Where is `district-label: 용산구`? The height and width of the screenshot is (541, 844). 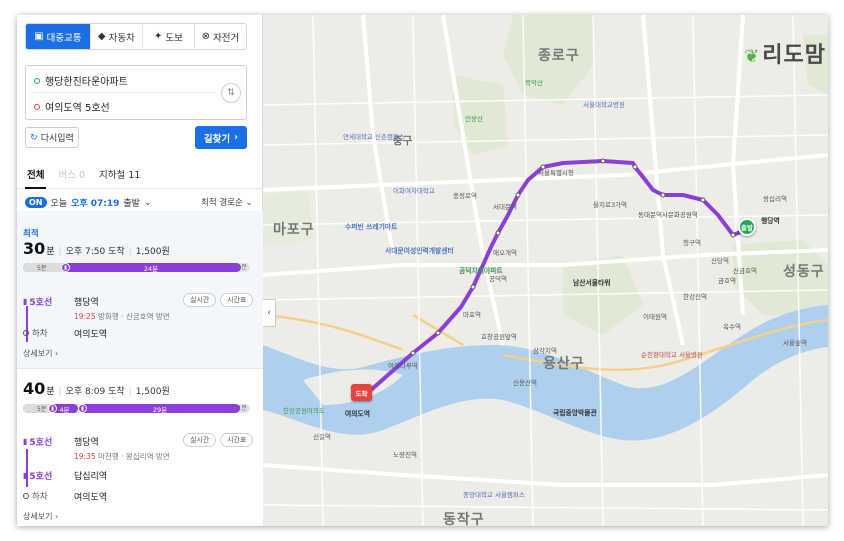
district-label: 용산구 is located at coordinates (564, 364).